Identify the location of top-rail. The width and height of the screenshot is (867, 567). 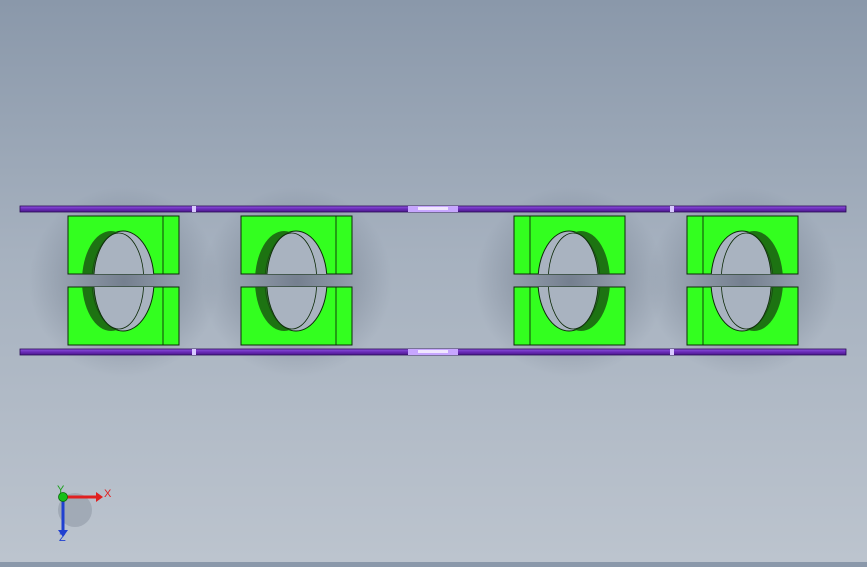
(433, 209).